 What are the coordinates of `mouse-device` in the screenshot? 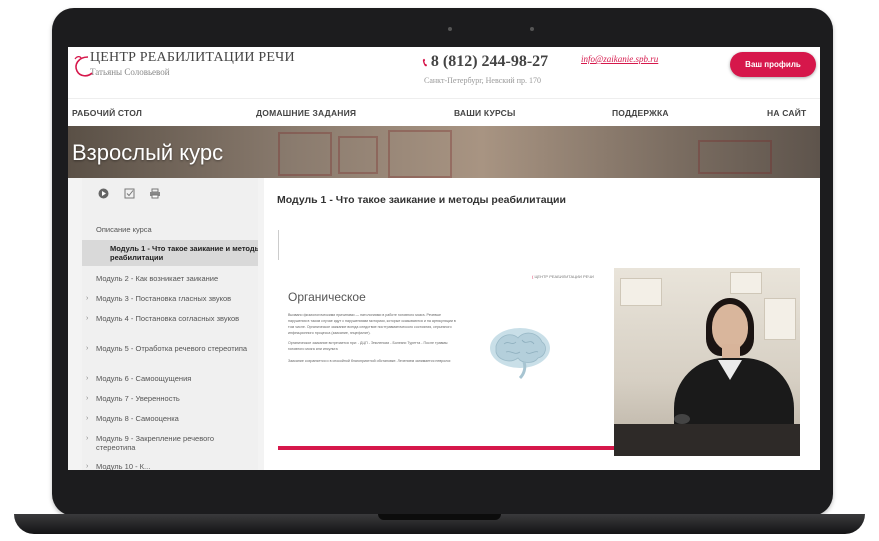 It's located at (682, 419).